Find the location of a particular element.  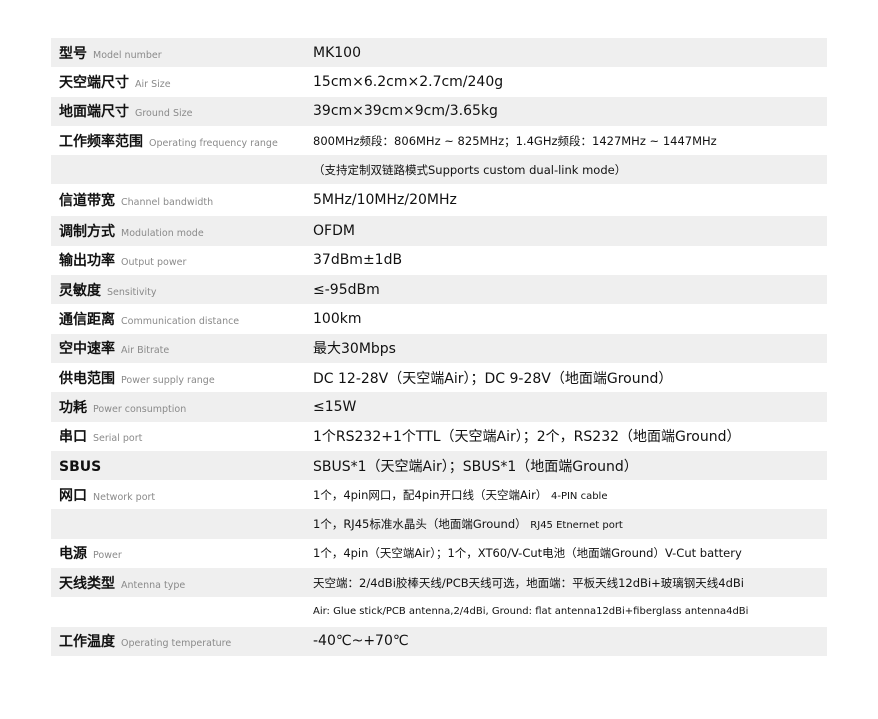

label-en: Operating frequency range is located at coordinates (213, 143).